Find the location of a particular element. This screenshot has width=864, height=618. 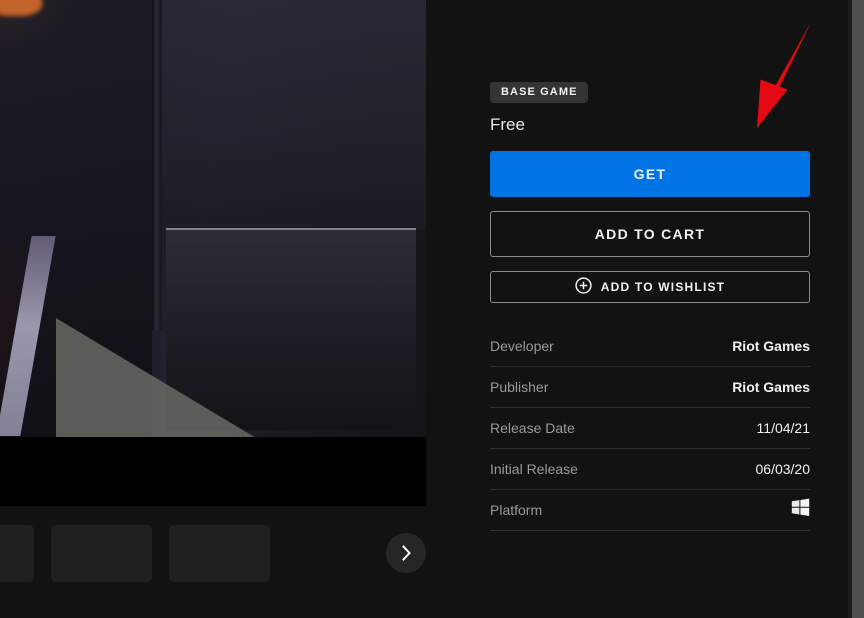

metadata-value: 11/04/21 is located at coordinates (783, 428).